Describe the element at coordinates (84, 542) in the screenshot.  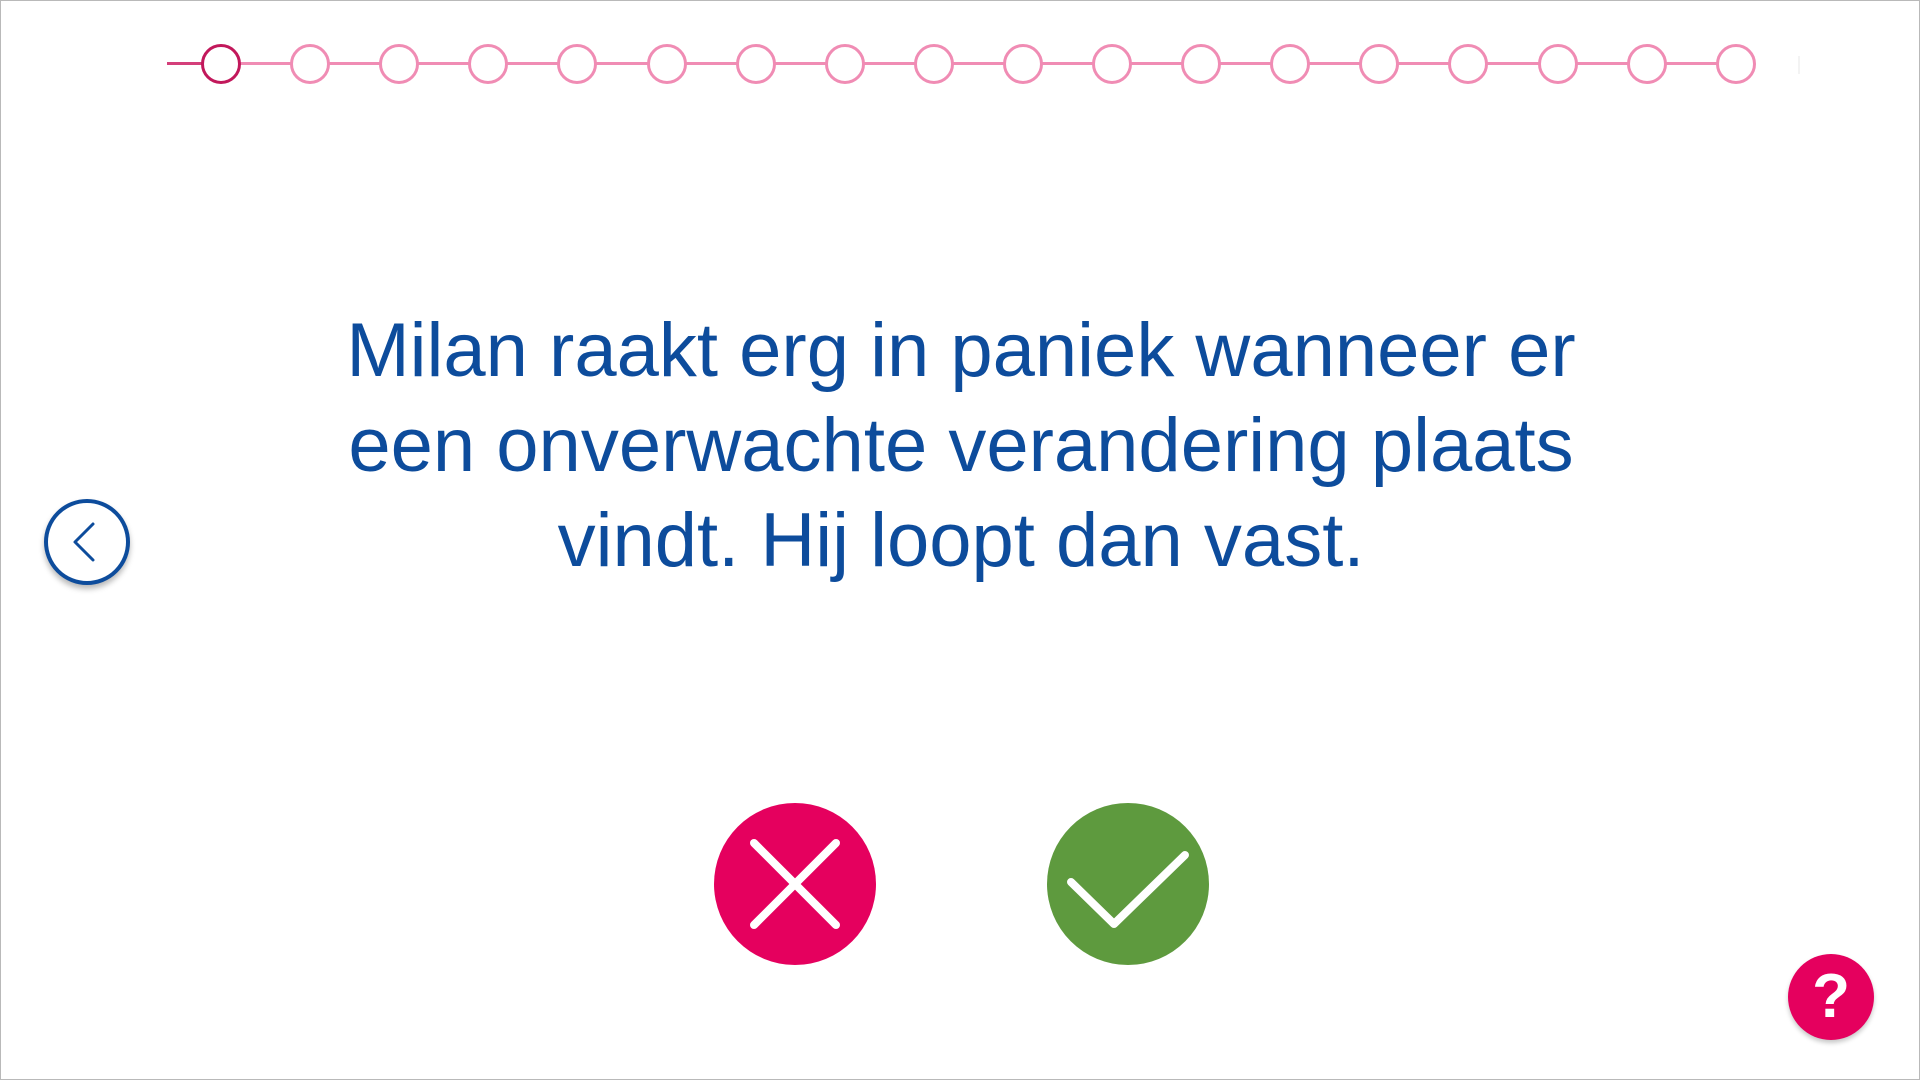
I see `chevron-left-icon` at that location.